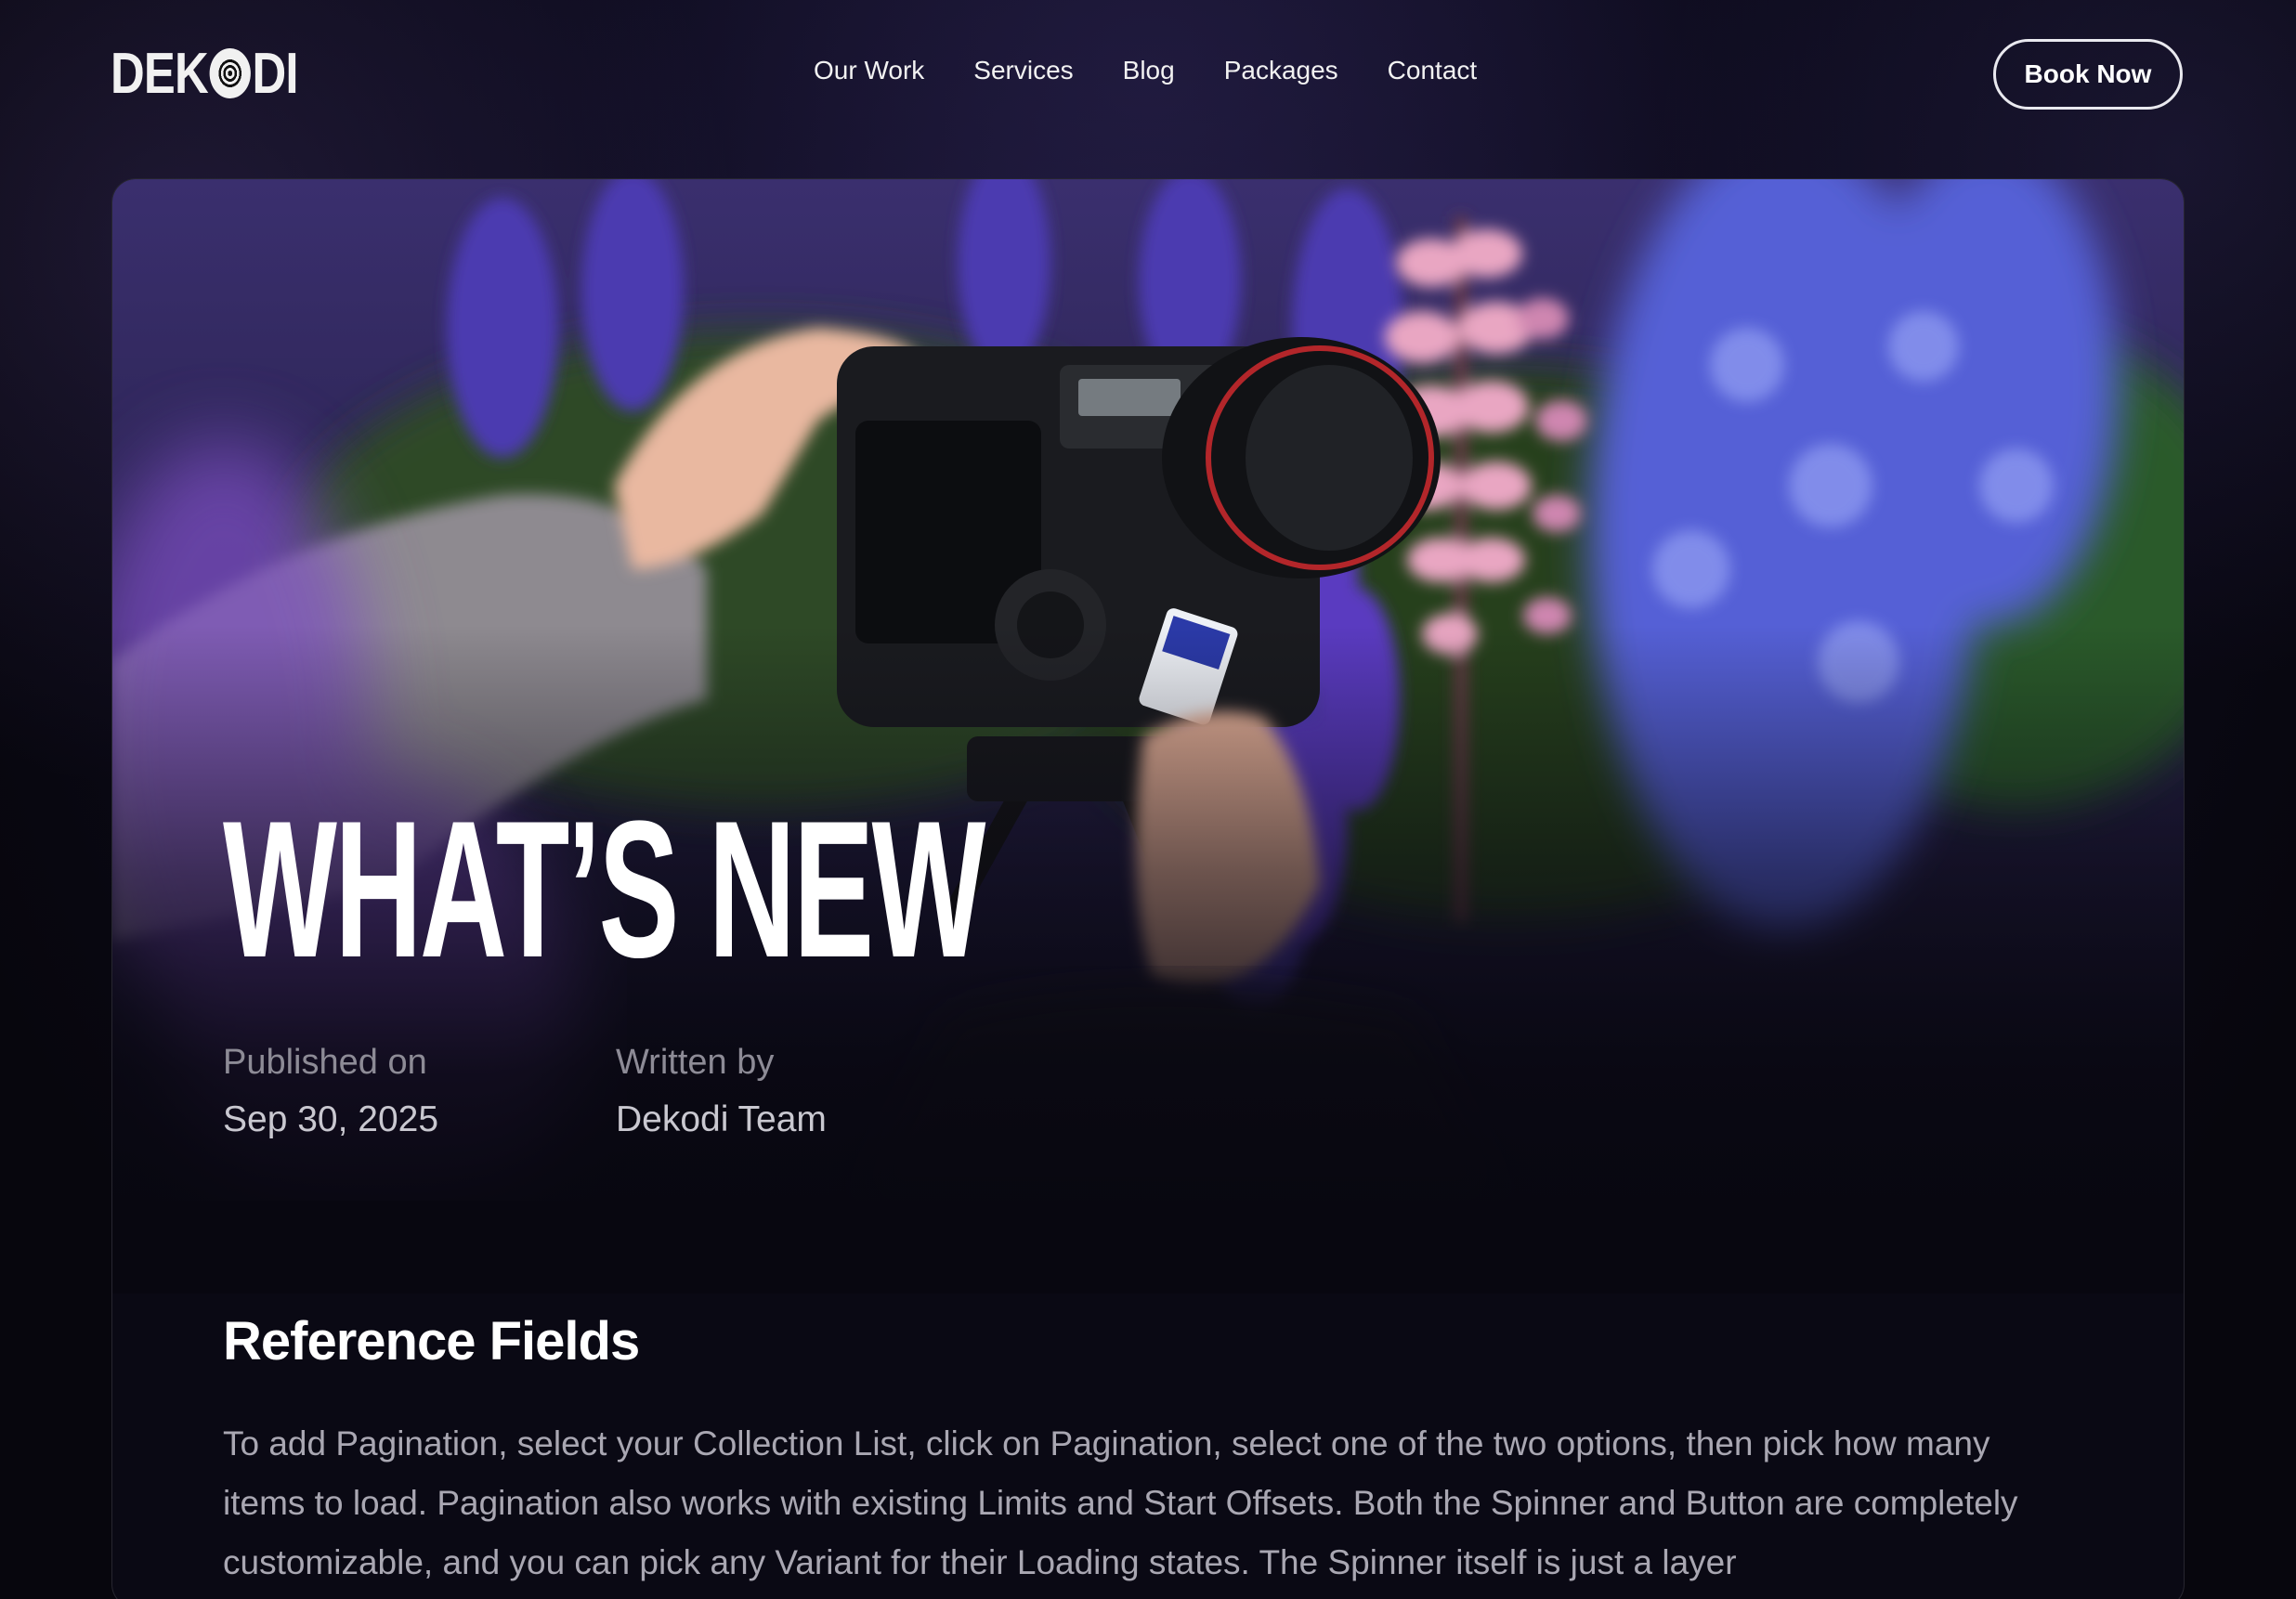 This screenshot has height=1599, width=2296. I want to click on book-now-button: Book Now, so click(2088, 74).